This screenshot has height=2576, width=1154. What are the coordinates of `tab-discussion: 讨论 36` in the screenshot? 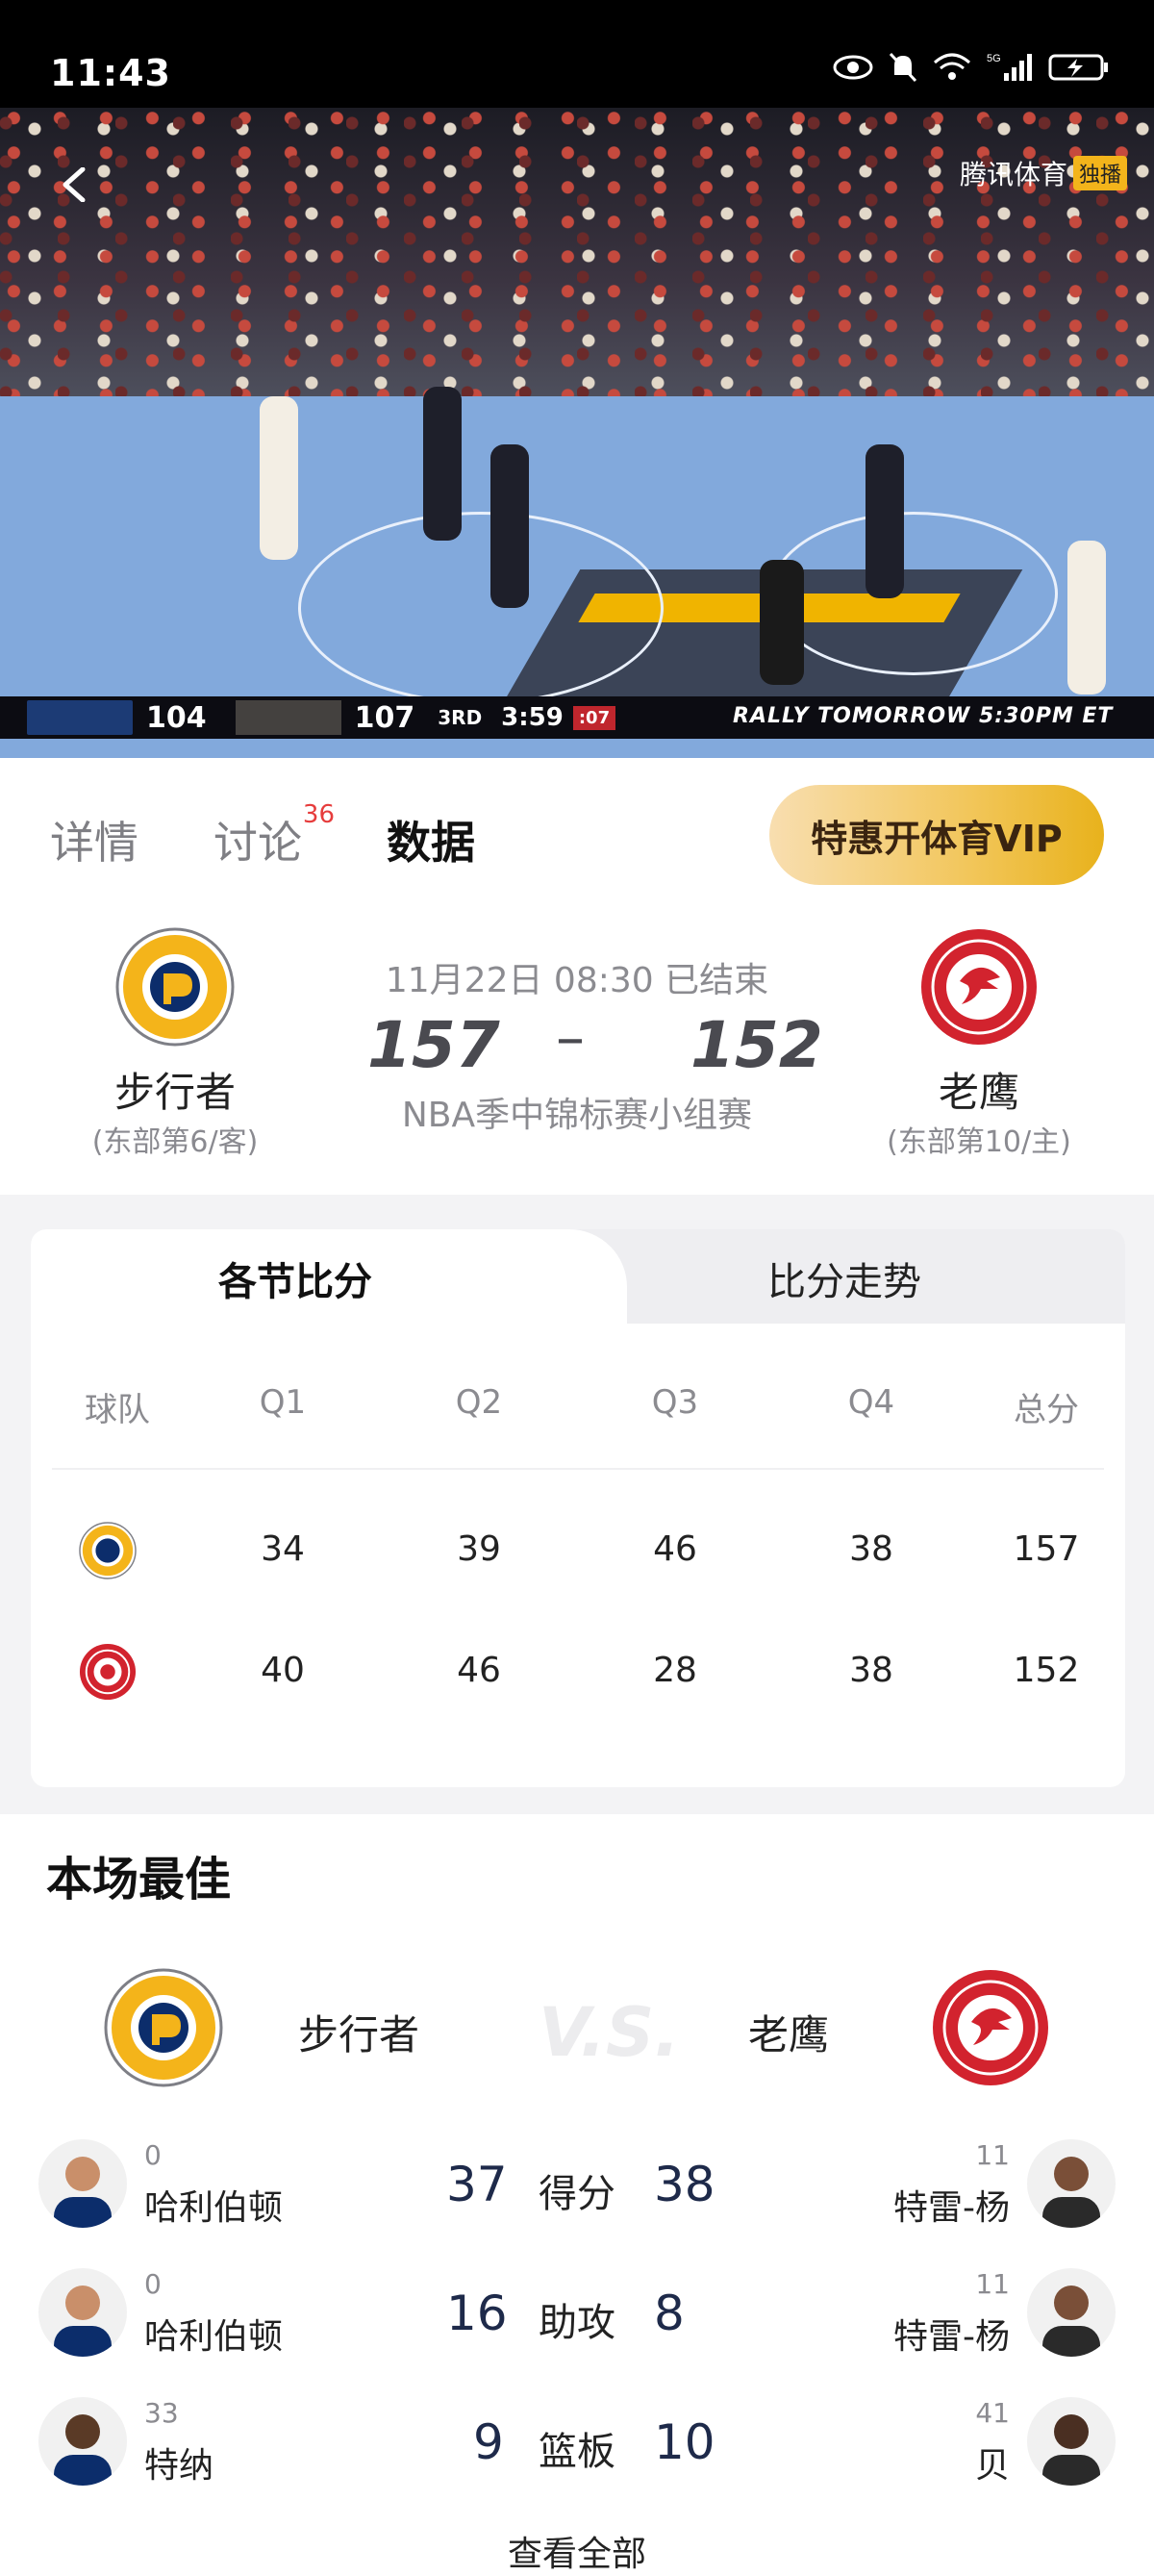 It's located at (274, 836).